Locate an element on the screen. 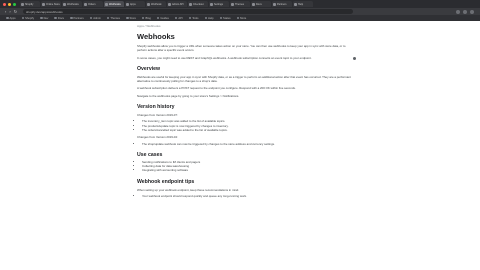  tab-label: Orders is located at coordinates (92, 4).